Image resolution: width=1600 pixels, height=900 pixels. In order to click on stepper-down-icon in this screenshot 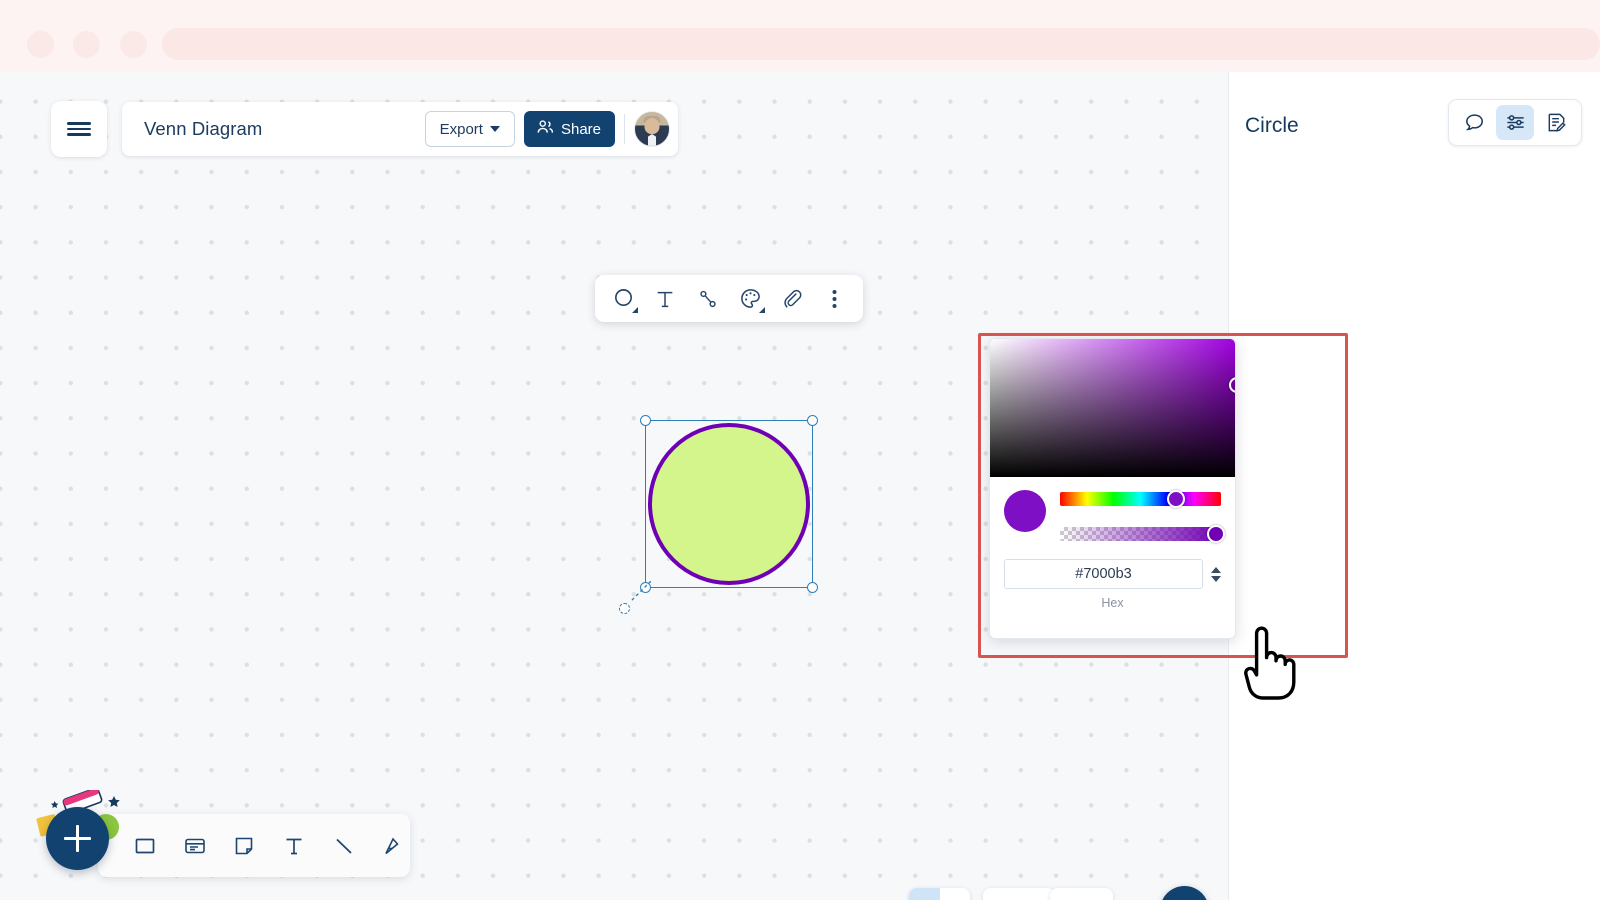, I will do `click(1216, 578)`.